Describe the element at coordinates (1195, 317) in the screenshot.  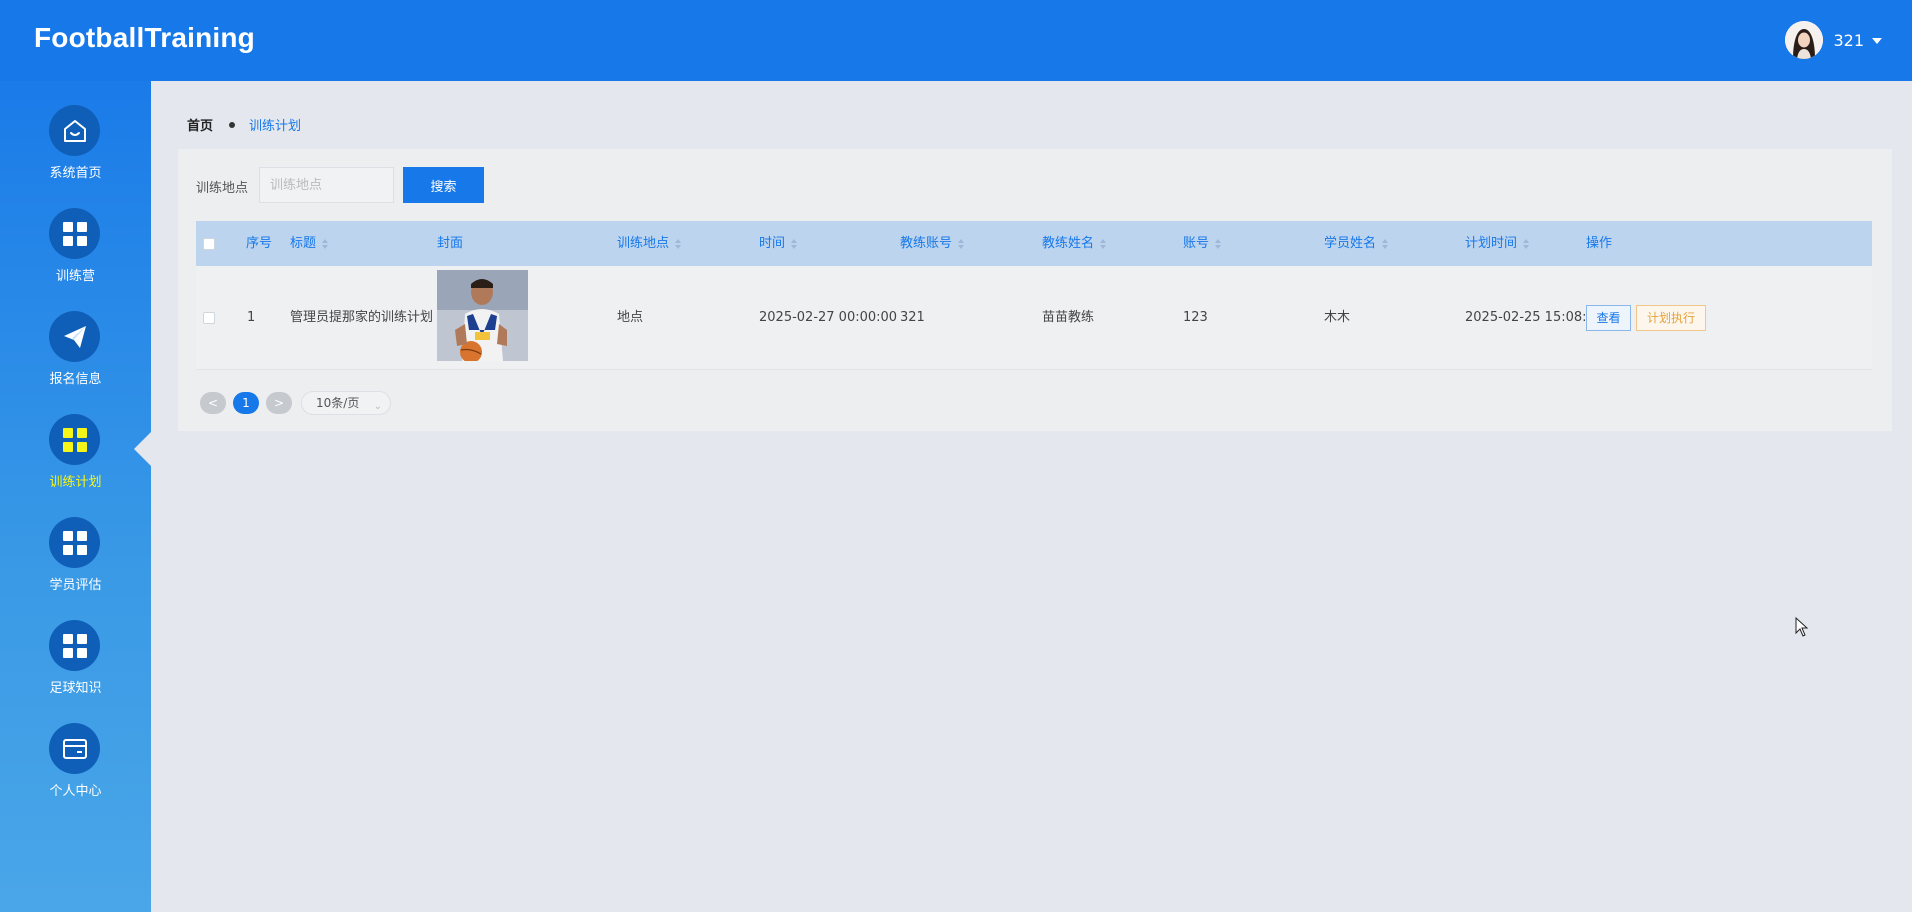
I see `cell-account: 123` at that location.